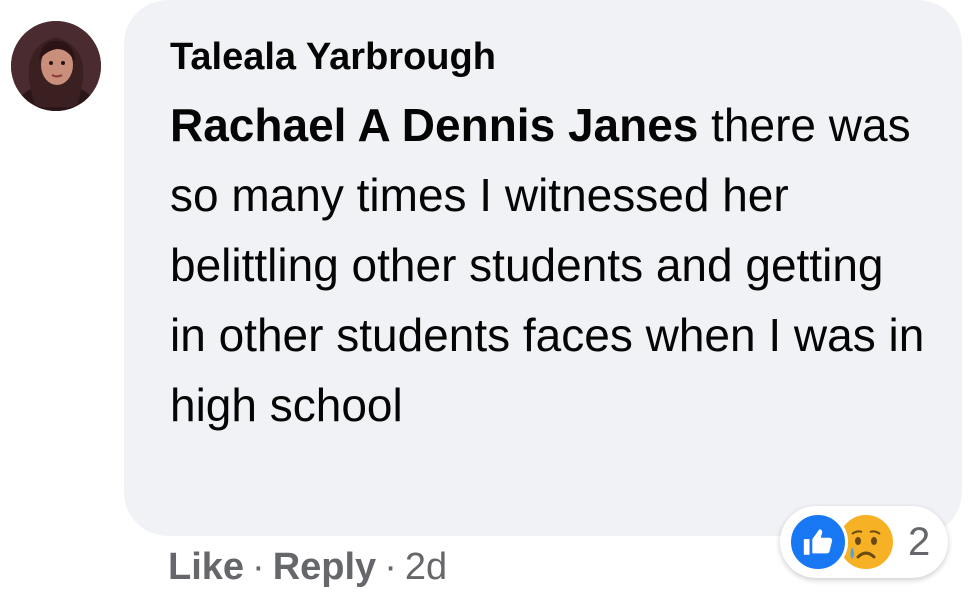 The image size is (980, 613). What do you see at coordinates (426, 567) in the screenshot?
I see `comment-timestamp: 2d` at bounding box center [426, 567].